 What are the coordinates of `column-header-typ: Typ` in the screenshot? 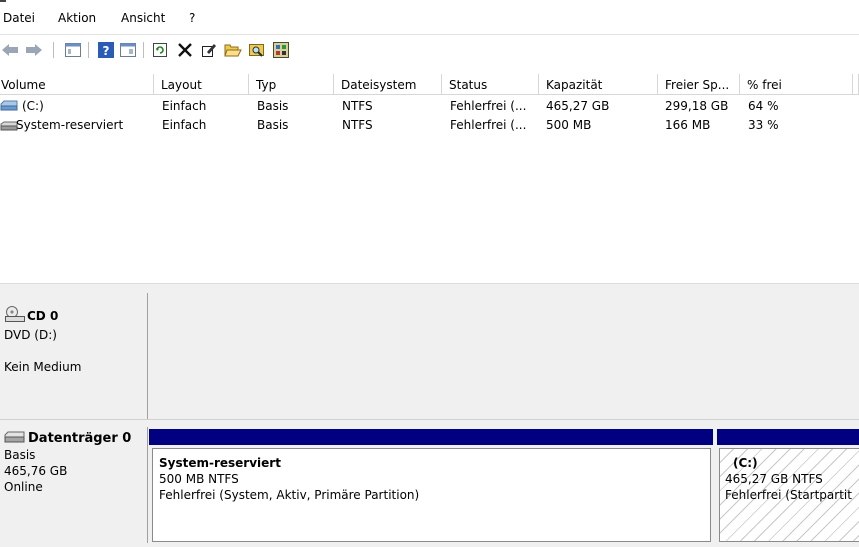 It's located at (291, 84).